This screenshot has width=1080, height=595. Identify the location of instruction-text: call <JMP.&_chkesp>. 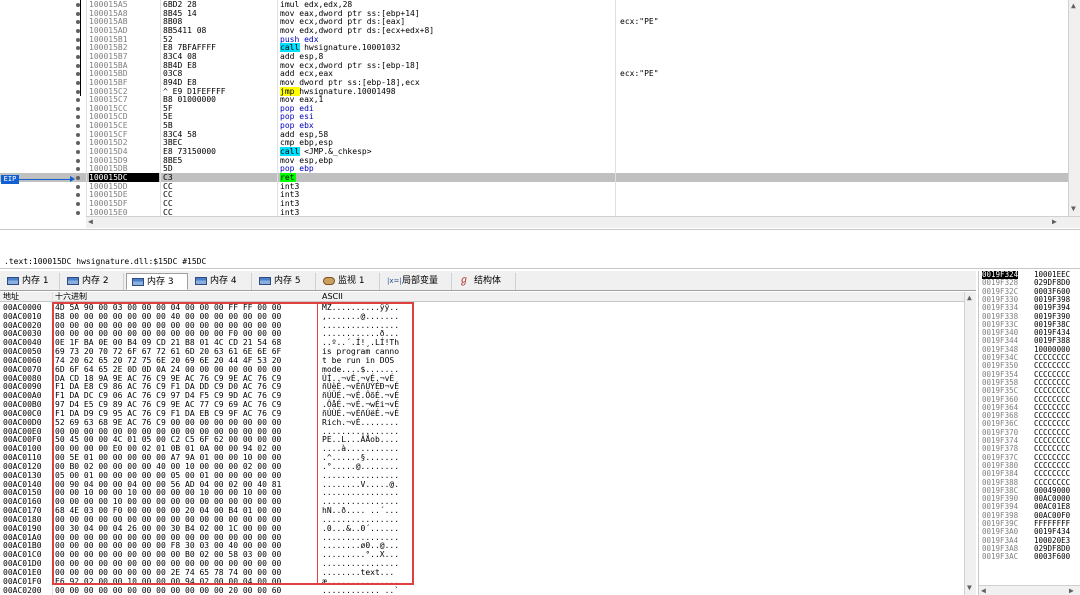
(445, 152).